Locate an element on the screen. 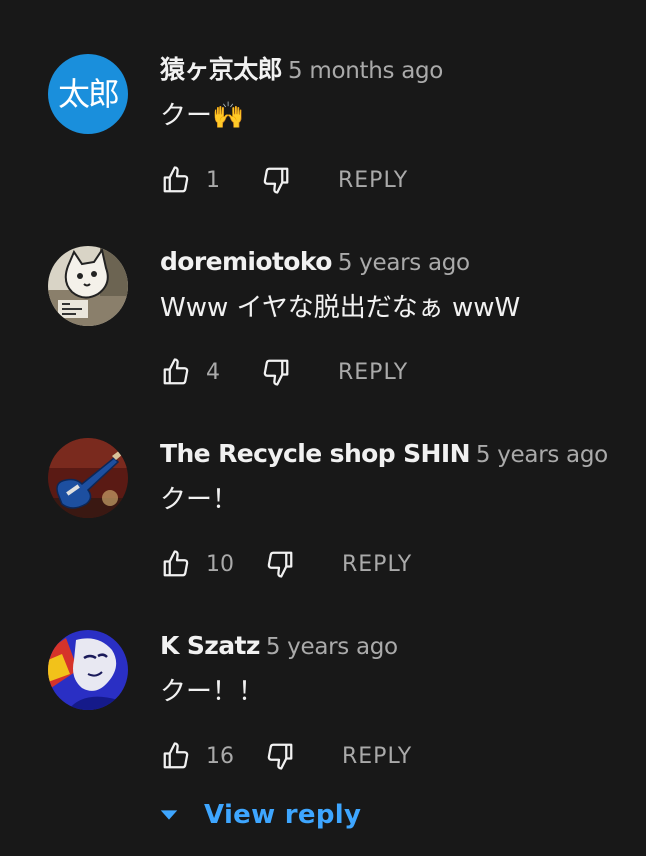 The height and width of the screenshot is (856, 646). view-reply-button: View reply is located at coordinates (259, 815).